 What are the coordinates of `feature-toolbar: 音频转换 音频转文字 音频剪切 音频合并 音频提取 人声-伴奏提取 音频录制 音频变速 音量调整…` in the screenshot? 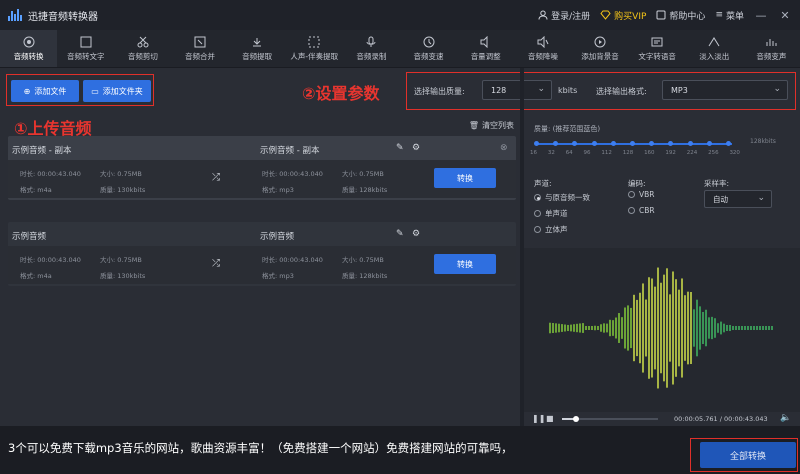 It's located at (400, 49).